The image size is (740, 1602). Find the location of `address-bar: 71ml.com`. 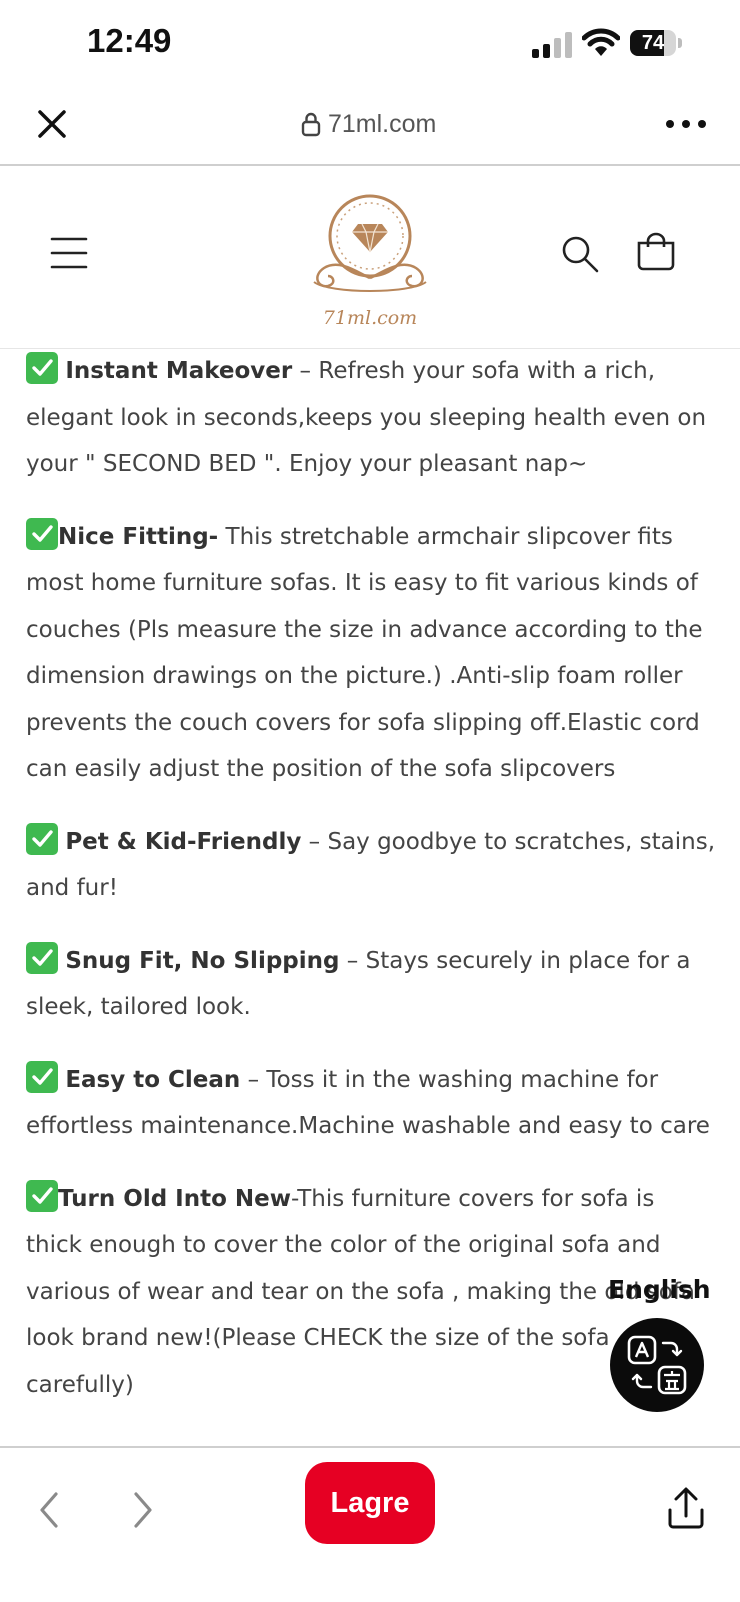

address-bar: 71ml.com is located at coordinates (368, 124).